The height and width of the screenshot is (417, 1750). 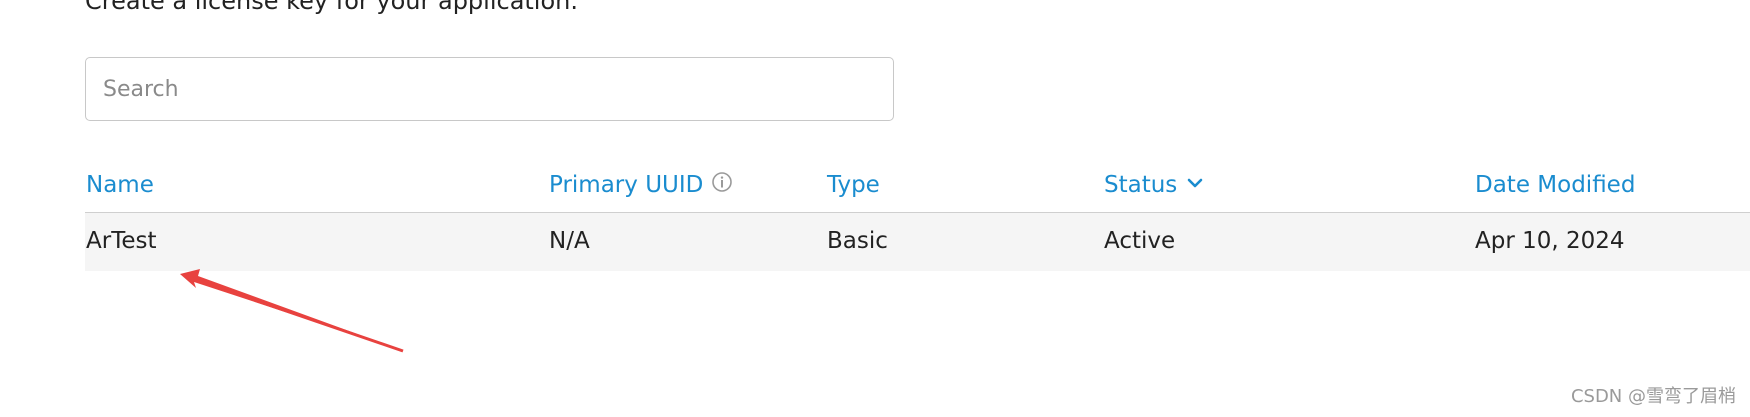 I want to click on column-header-name: Name, so click(x=120, y=185).